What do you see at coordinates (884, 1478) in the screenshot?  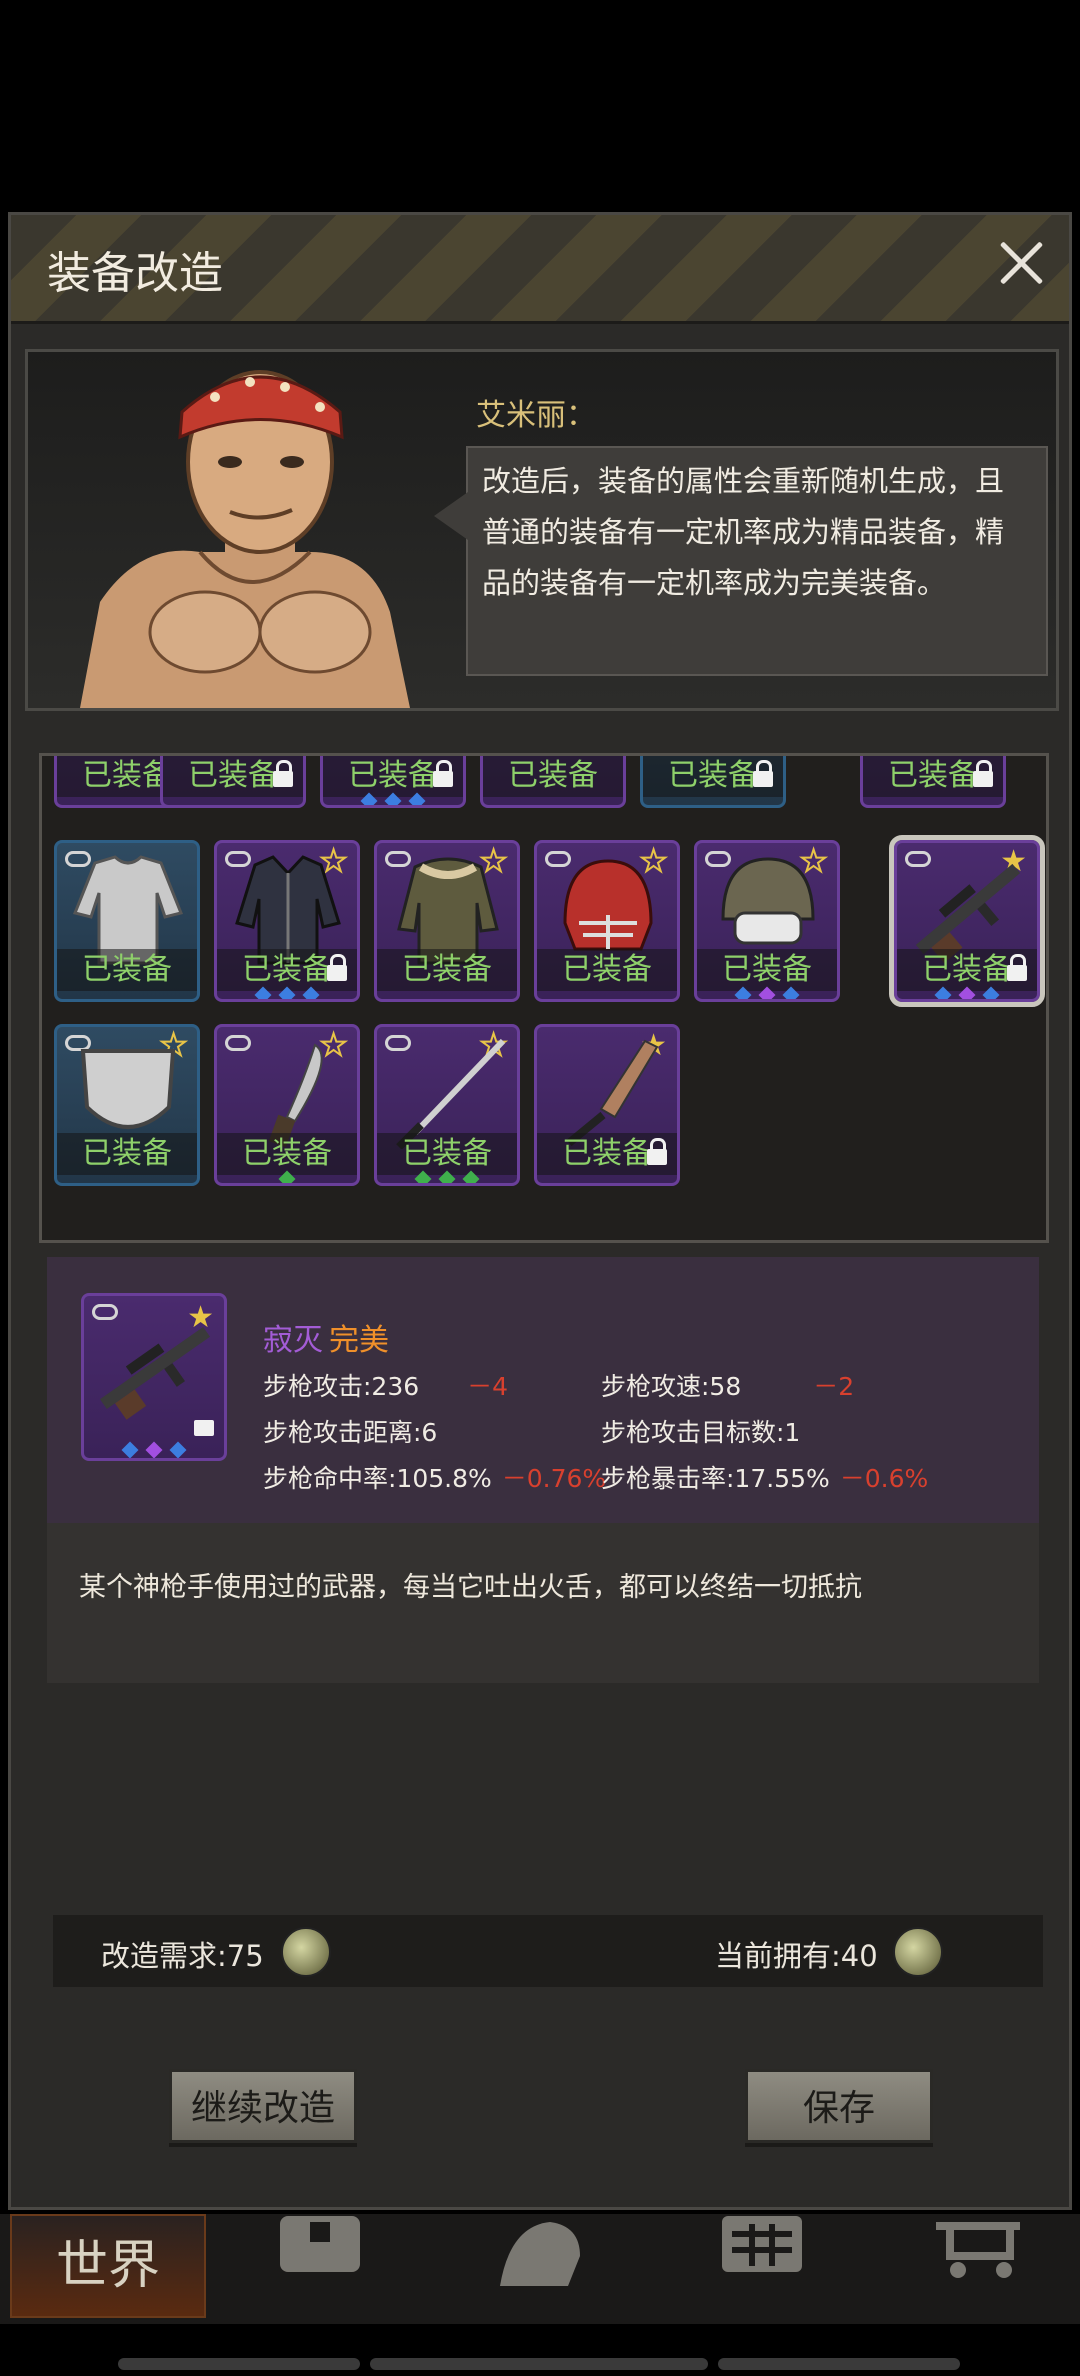 I see `stat-delta: －0.6%` at bounding box center [884, 1478].